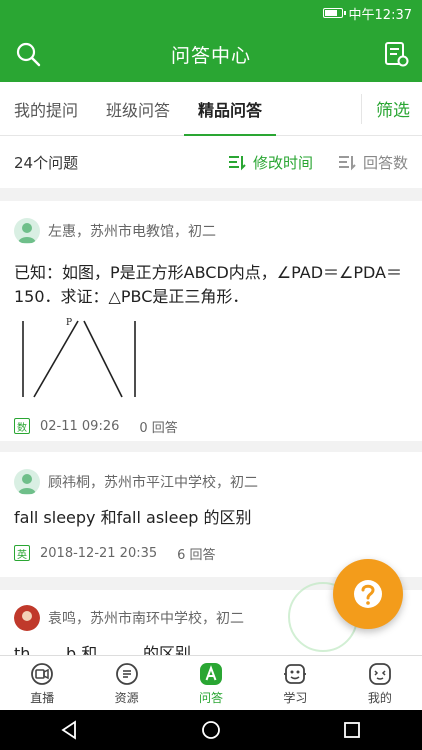  Describe the element at coordinates (379, 673) in the screenshot. I see `profile-icon` at that location.